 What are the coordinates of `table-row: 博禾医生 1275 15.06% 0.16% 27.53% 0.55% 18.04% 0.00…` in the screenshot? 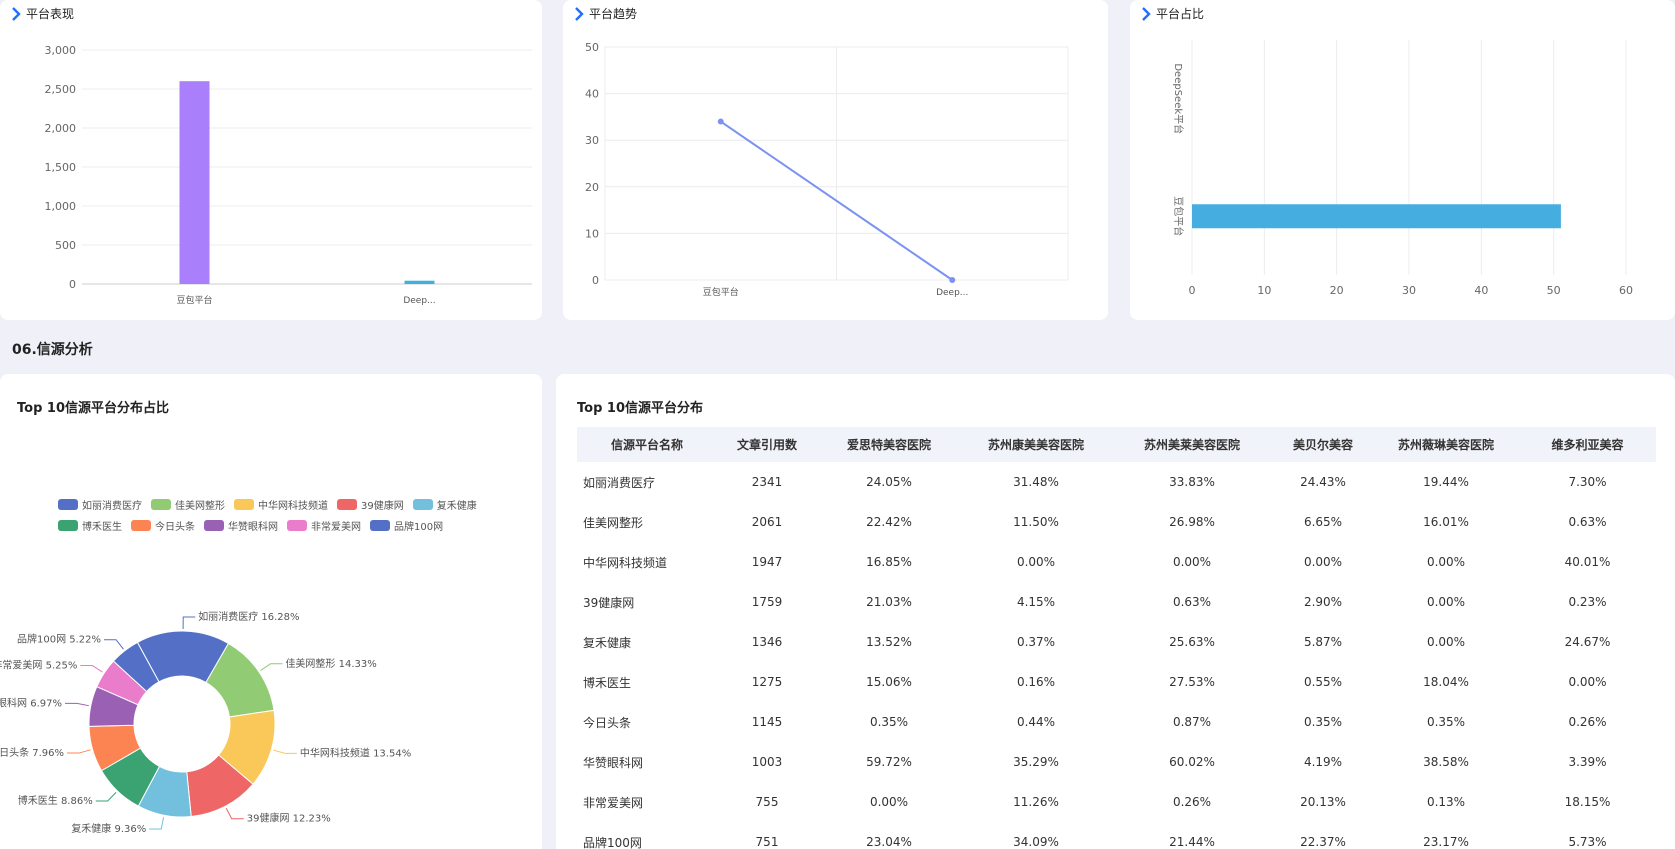 It's located at (1116, 682).